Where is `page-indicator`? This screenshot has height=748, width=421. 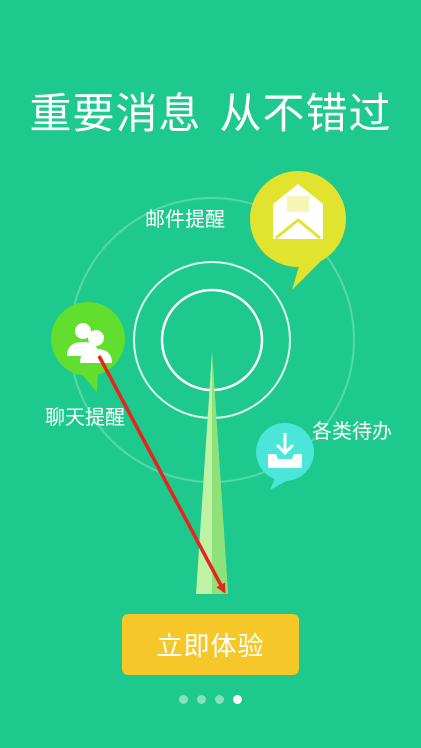
page-indicator is located at coordinates (210, 699).